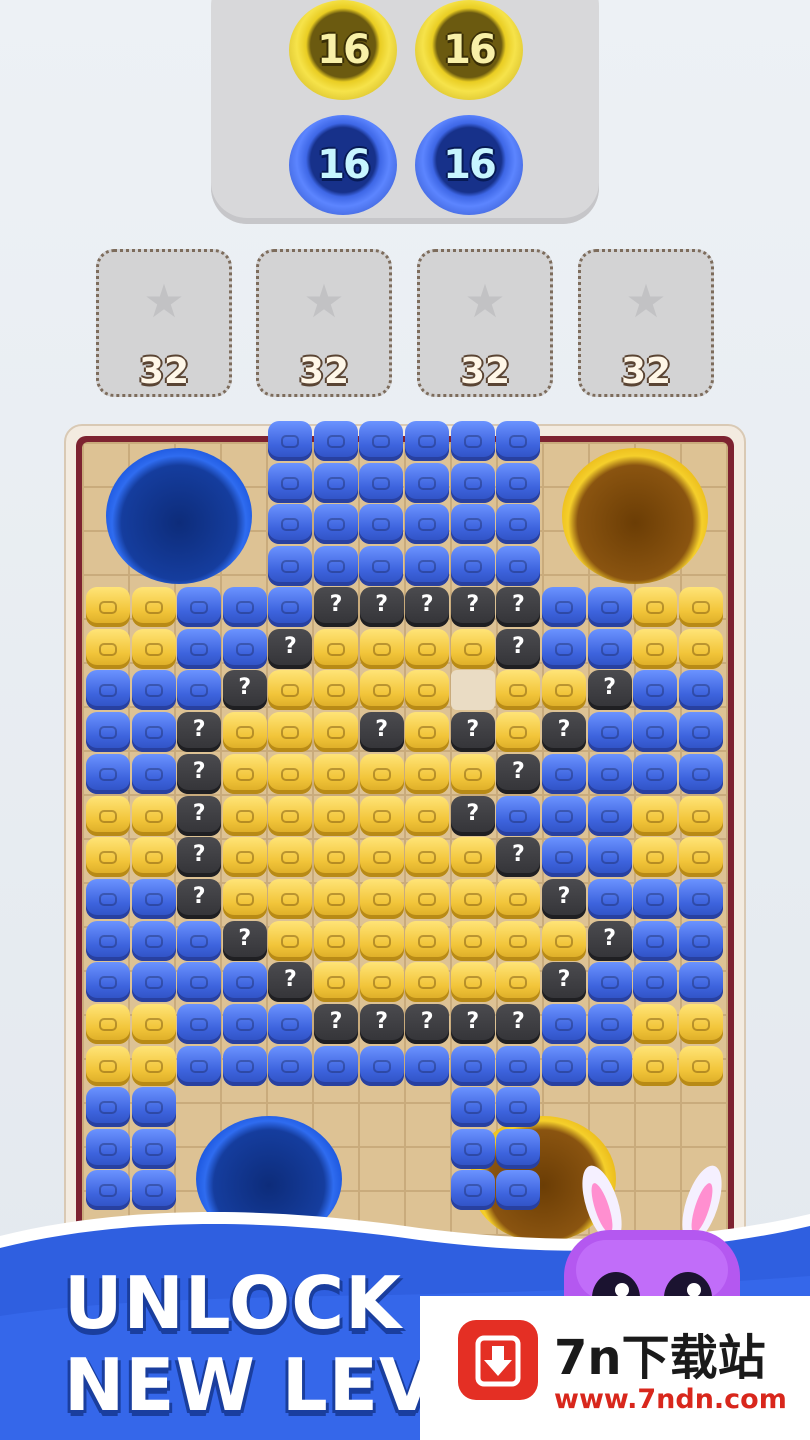  I want to click on yellow-hole, so click(635, 516).